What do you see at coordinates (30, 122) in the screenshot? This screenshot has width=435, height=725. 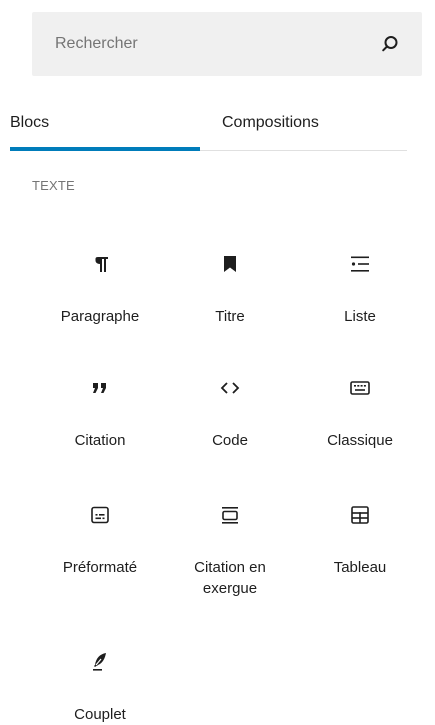 I see `tab-blocks-label: Blocs` at bounding box center [30, 122].